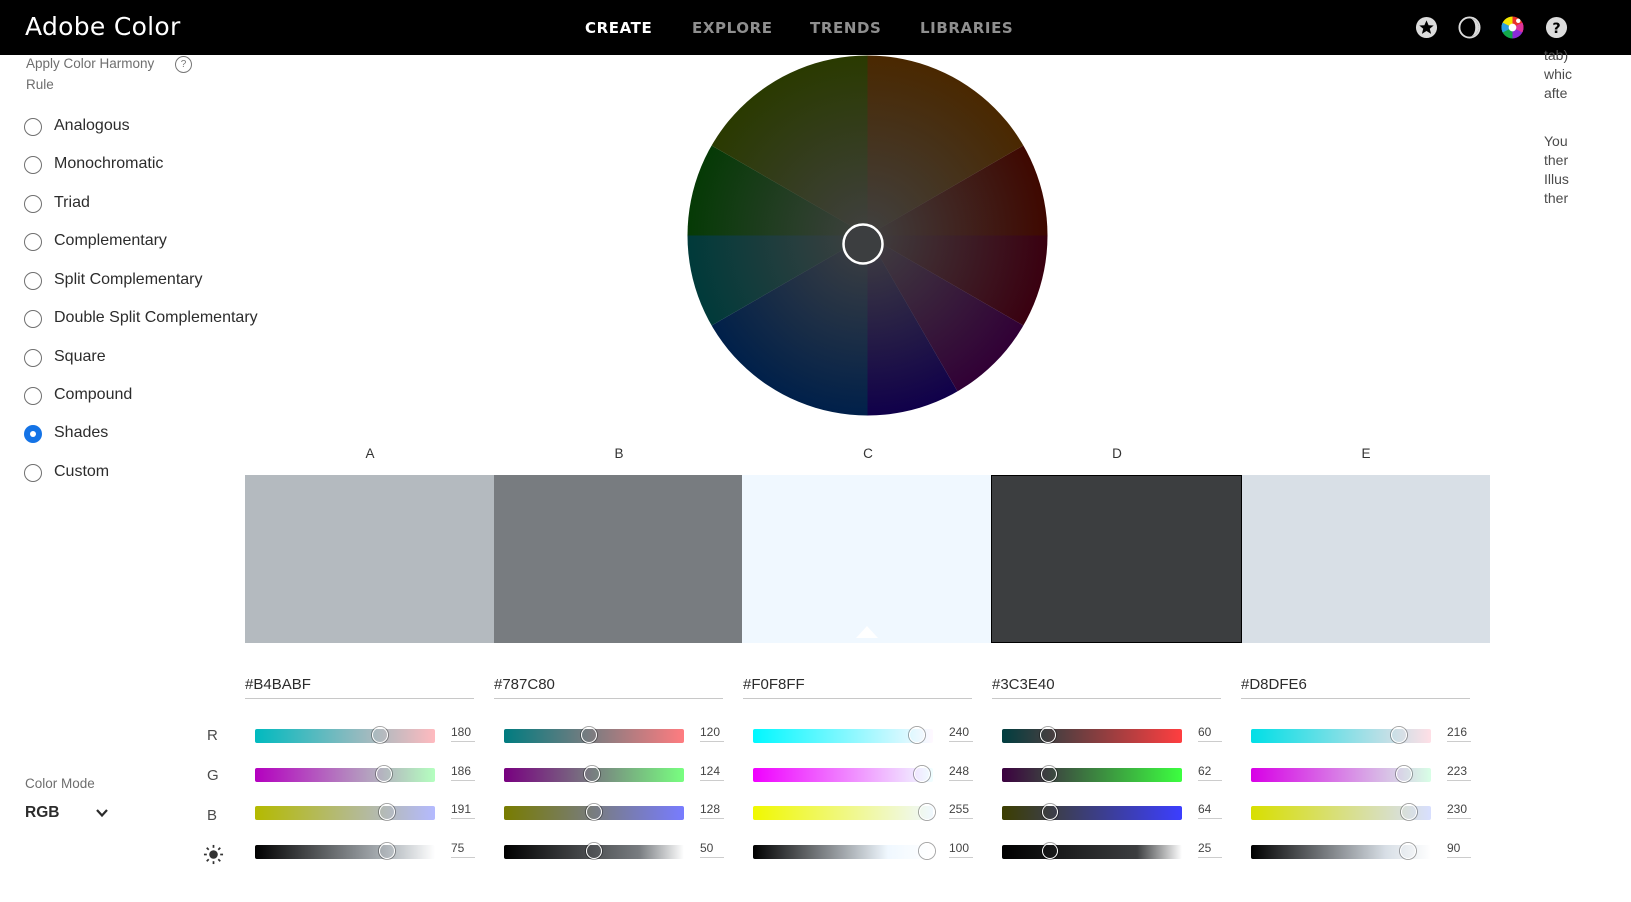 This screenshot has height=902, width=1631. Describe the element at coordinates (463, 810) in the screenshot. I see `value-blue-a: 191` at that location.